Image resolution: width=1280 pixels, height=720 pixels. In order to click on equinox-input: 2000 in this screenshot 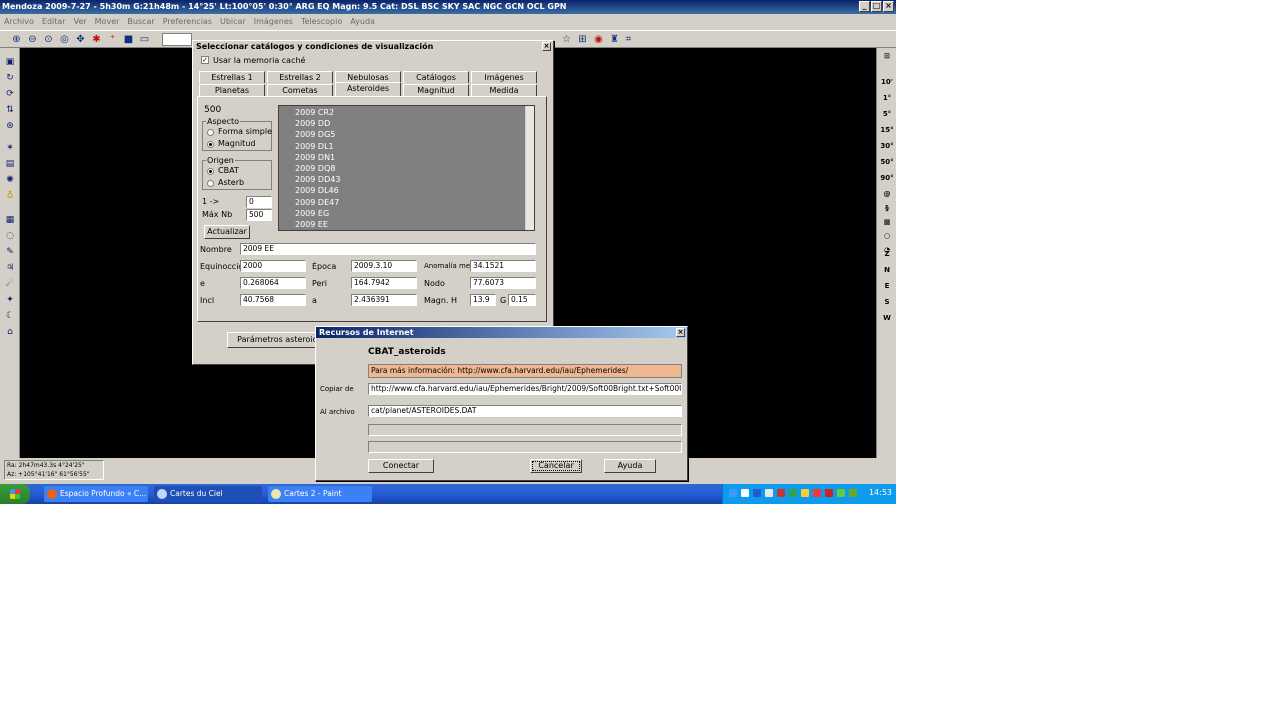, I will do `click(273, 266)`.